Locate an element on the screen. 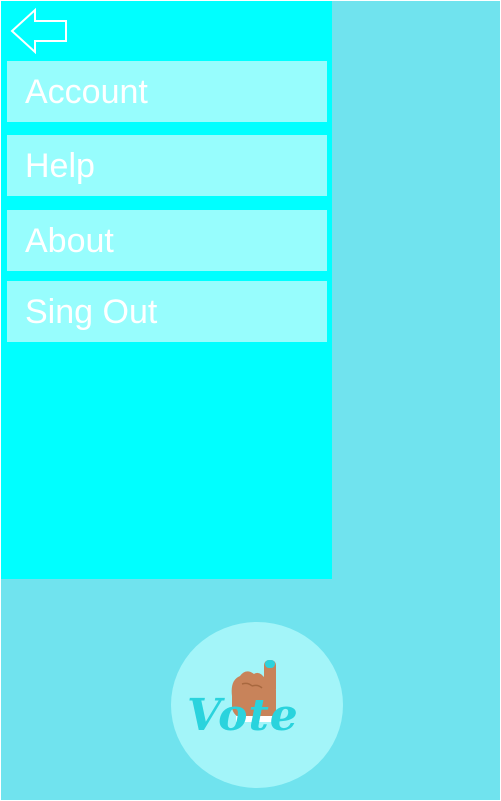 The height and width of the screenshot is (801, 501). menu-item-sign-out: Sing Out is located at coordinates (167, 311).